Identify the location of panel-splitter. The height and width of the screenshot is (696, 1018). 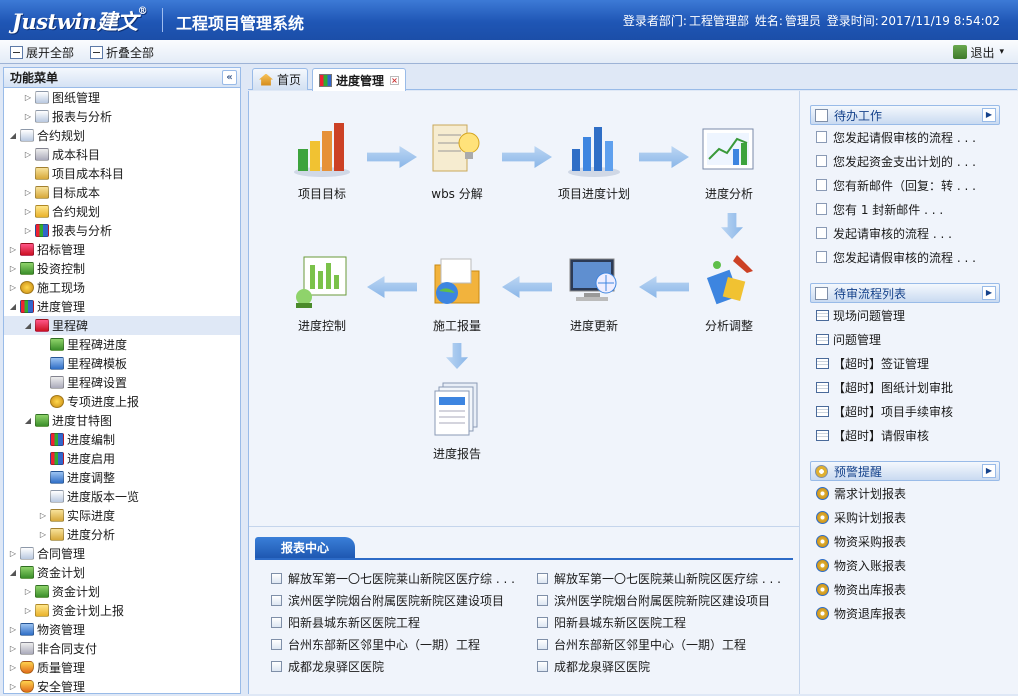
(244, 380).